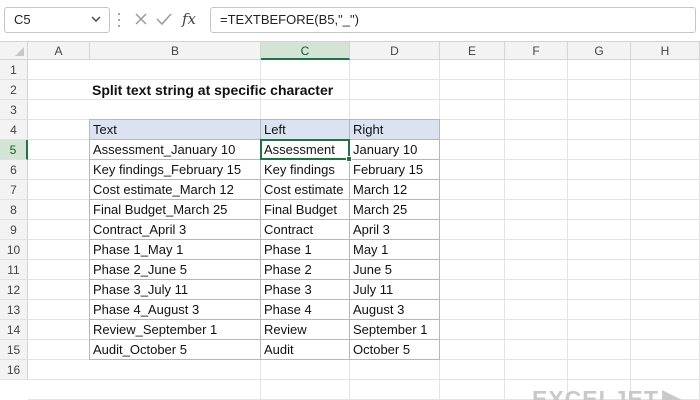 The image size is (700, 400). Describe the element at coordinates (665, 51) in the screenshot. I see `column-header-h: H` at that location.